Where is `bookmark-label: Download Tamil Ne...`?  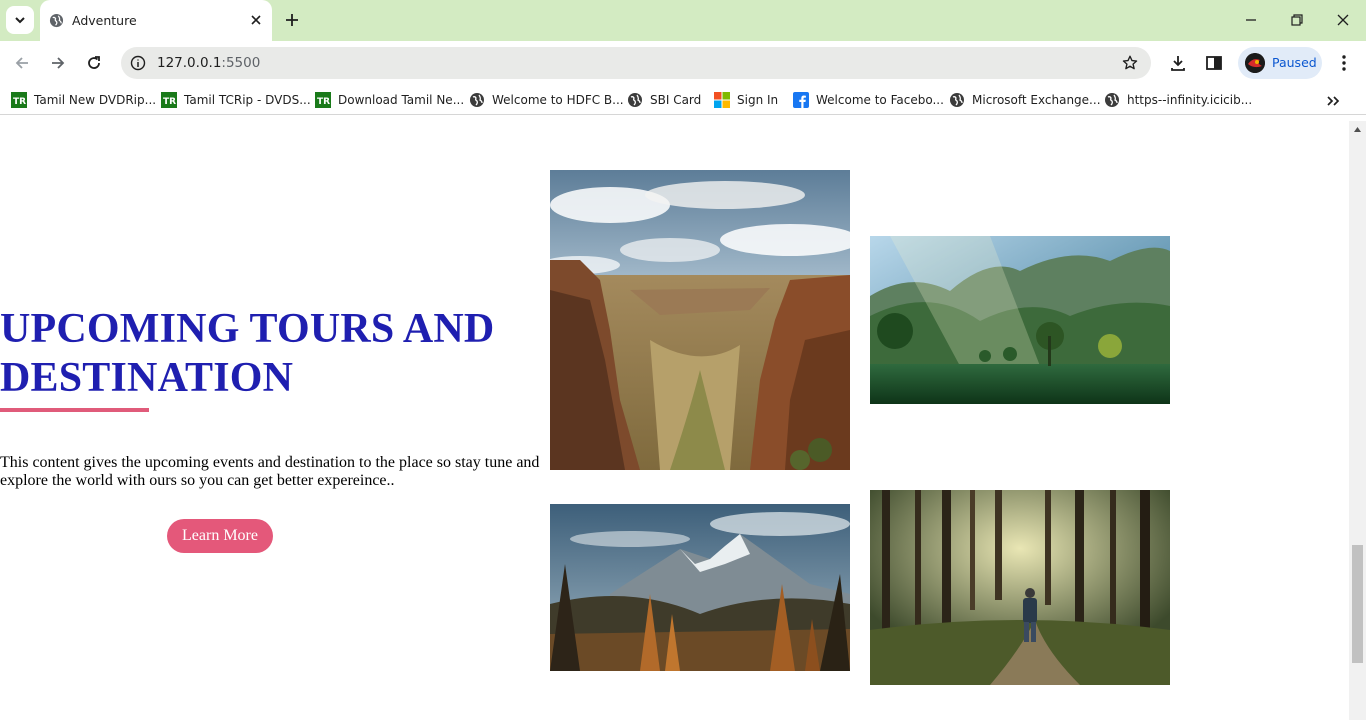 bookmark-label: Download Tamil Ne... is located at coordinates (401, 100).